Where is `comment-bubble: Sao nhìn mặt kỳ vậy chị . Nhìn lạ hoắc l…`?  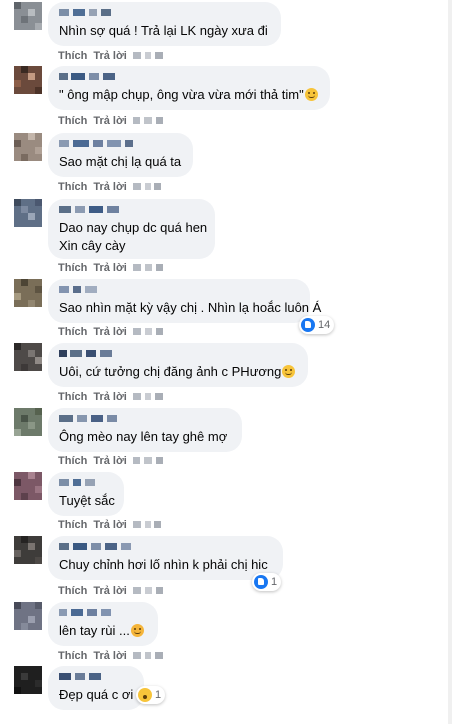
comment-bubble: Sao nhìn mặt kỳ vậy chị . Nhìn lạ hoắc l… is located at coordinates (185, 301).